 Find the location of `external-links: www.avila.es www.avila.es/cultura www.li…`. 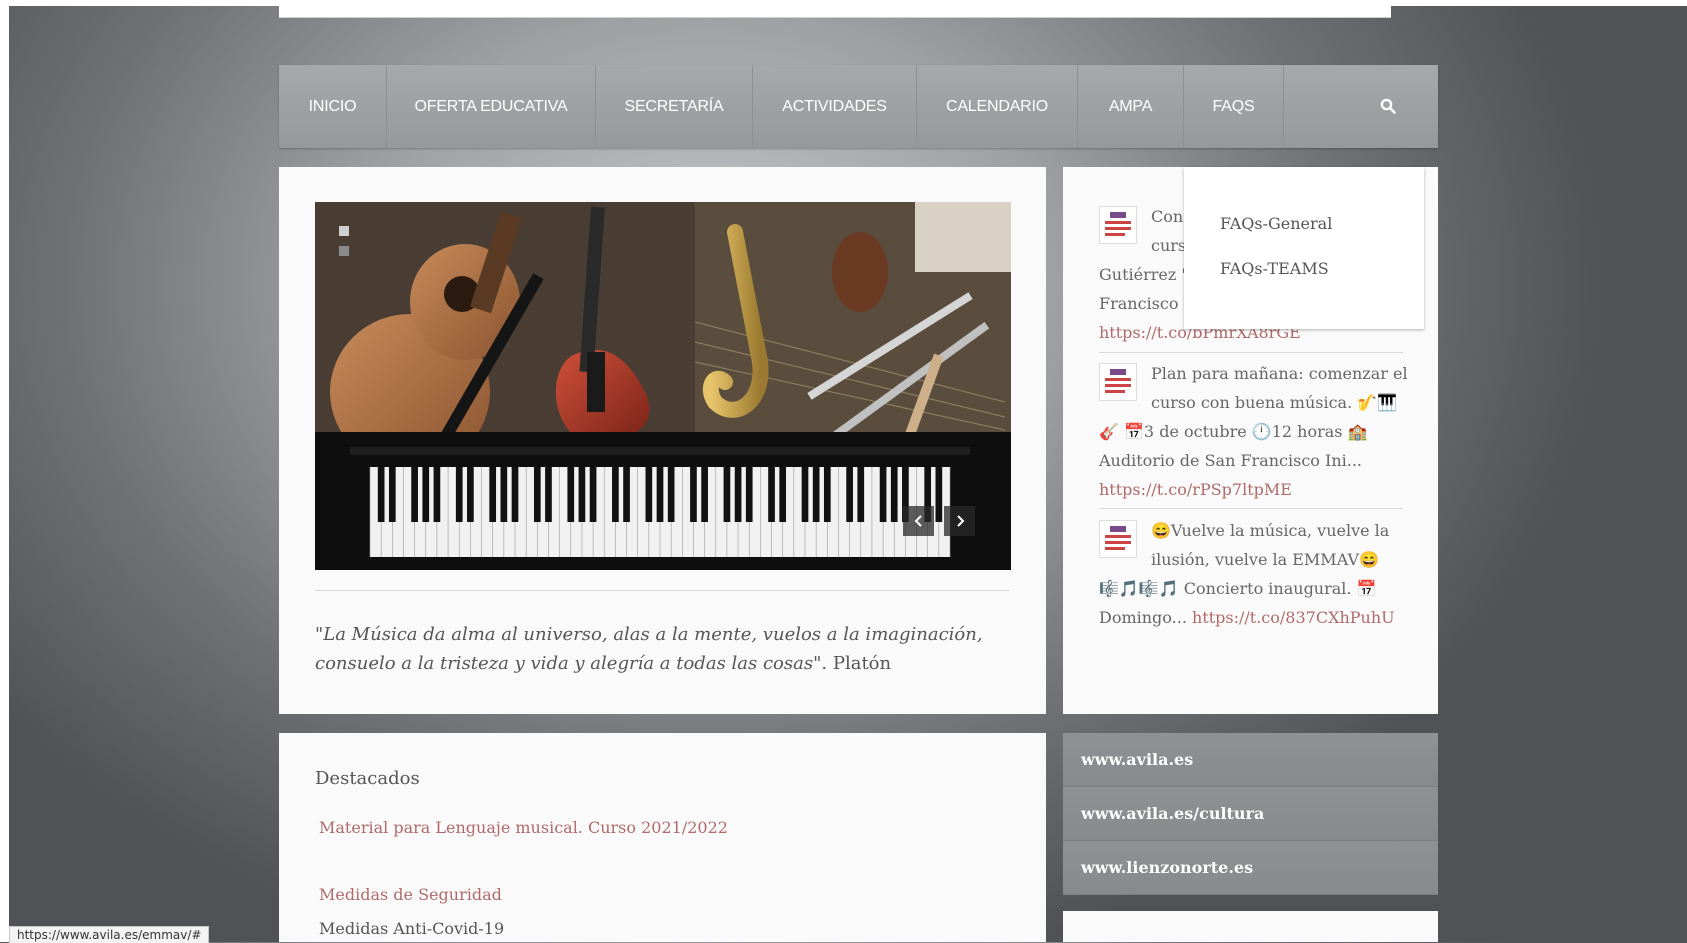

external-links: www.avila.es www.avila.es/cultura www.li… is located at coordinates (1250, 814).